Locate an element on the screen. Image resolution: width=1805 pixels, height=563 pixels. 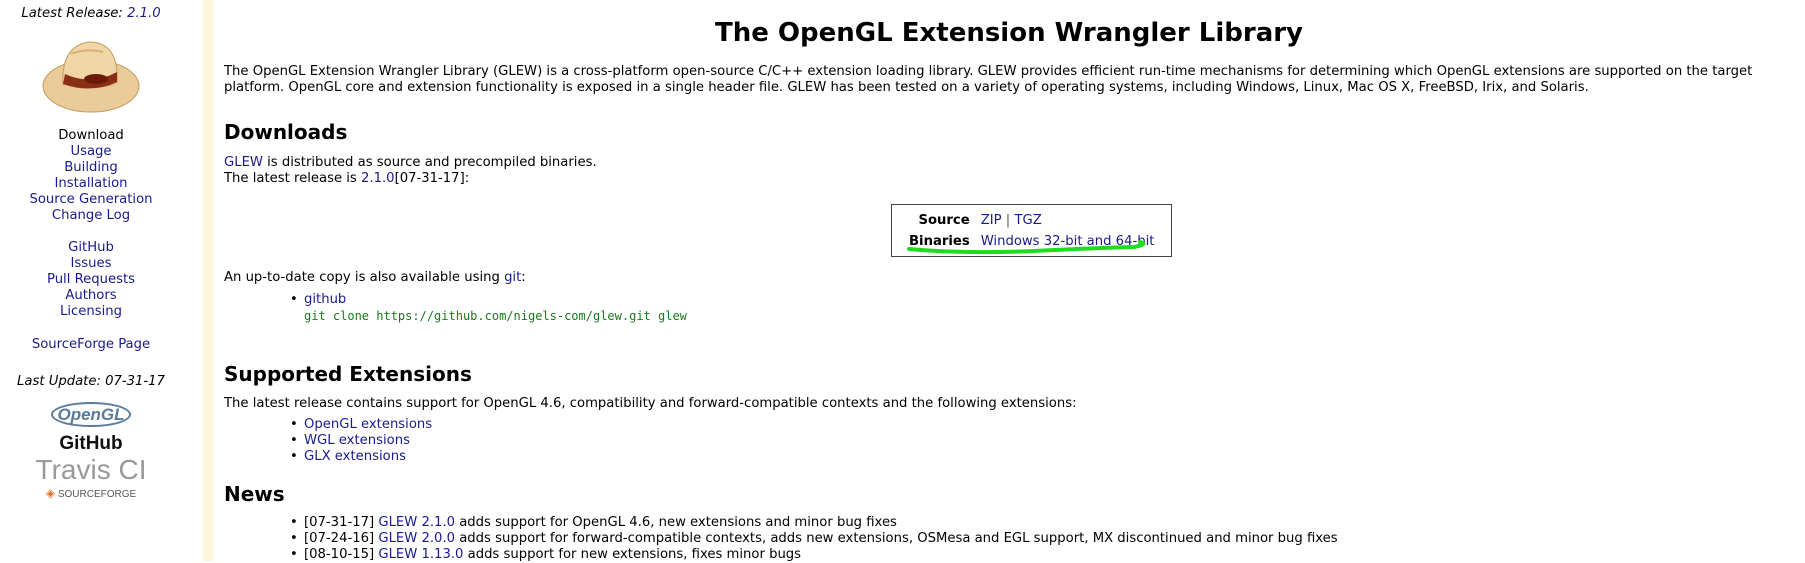
github-repo-link: github is located at coordinates (325, 299).